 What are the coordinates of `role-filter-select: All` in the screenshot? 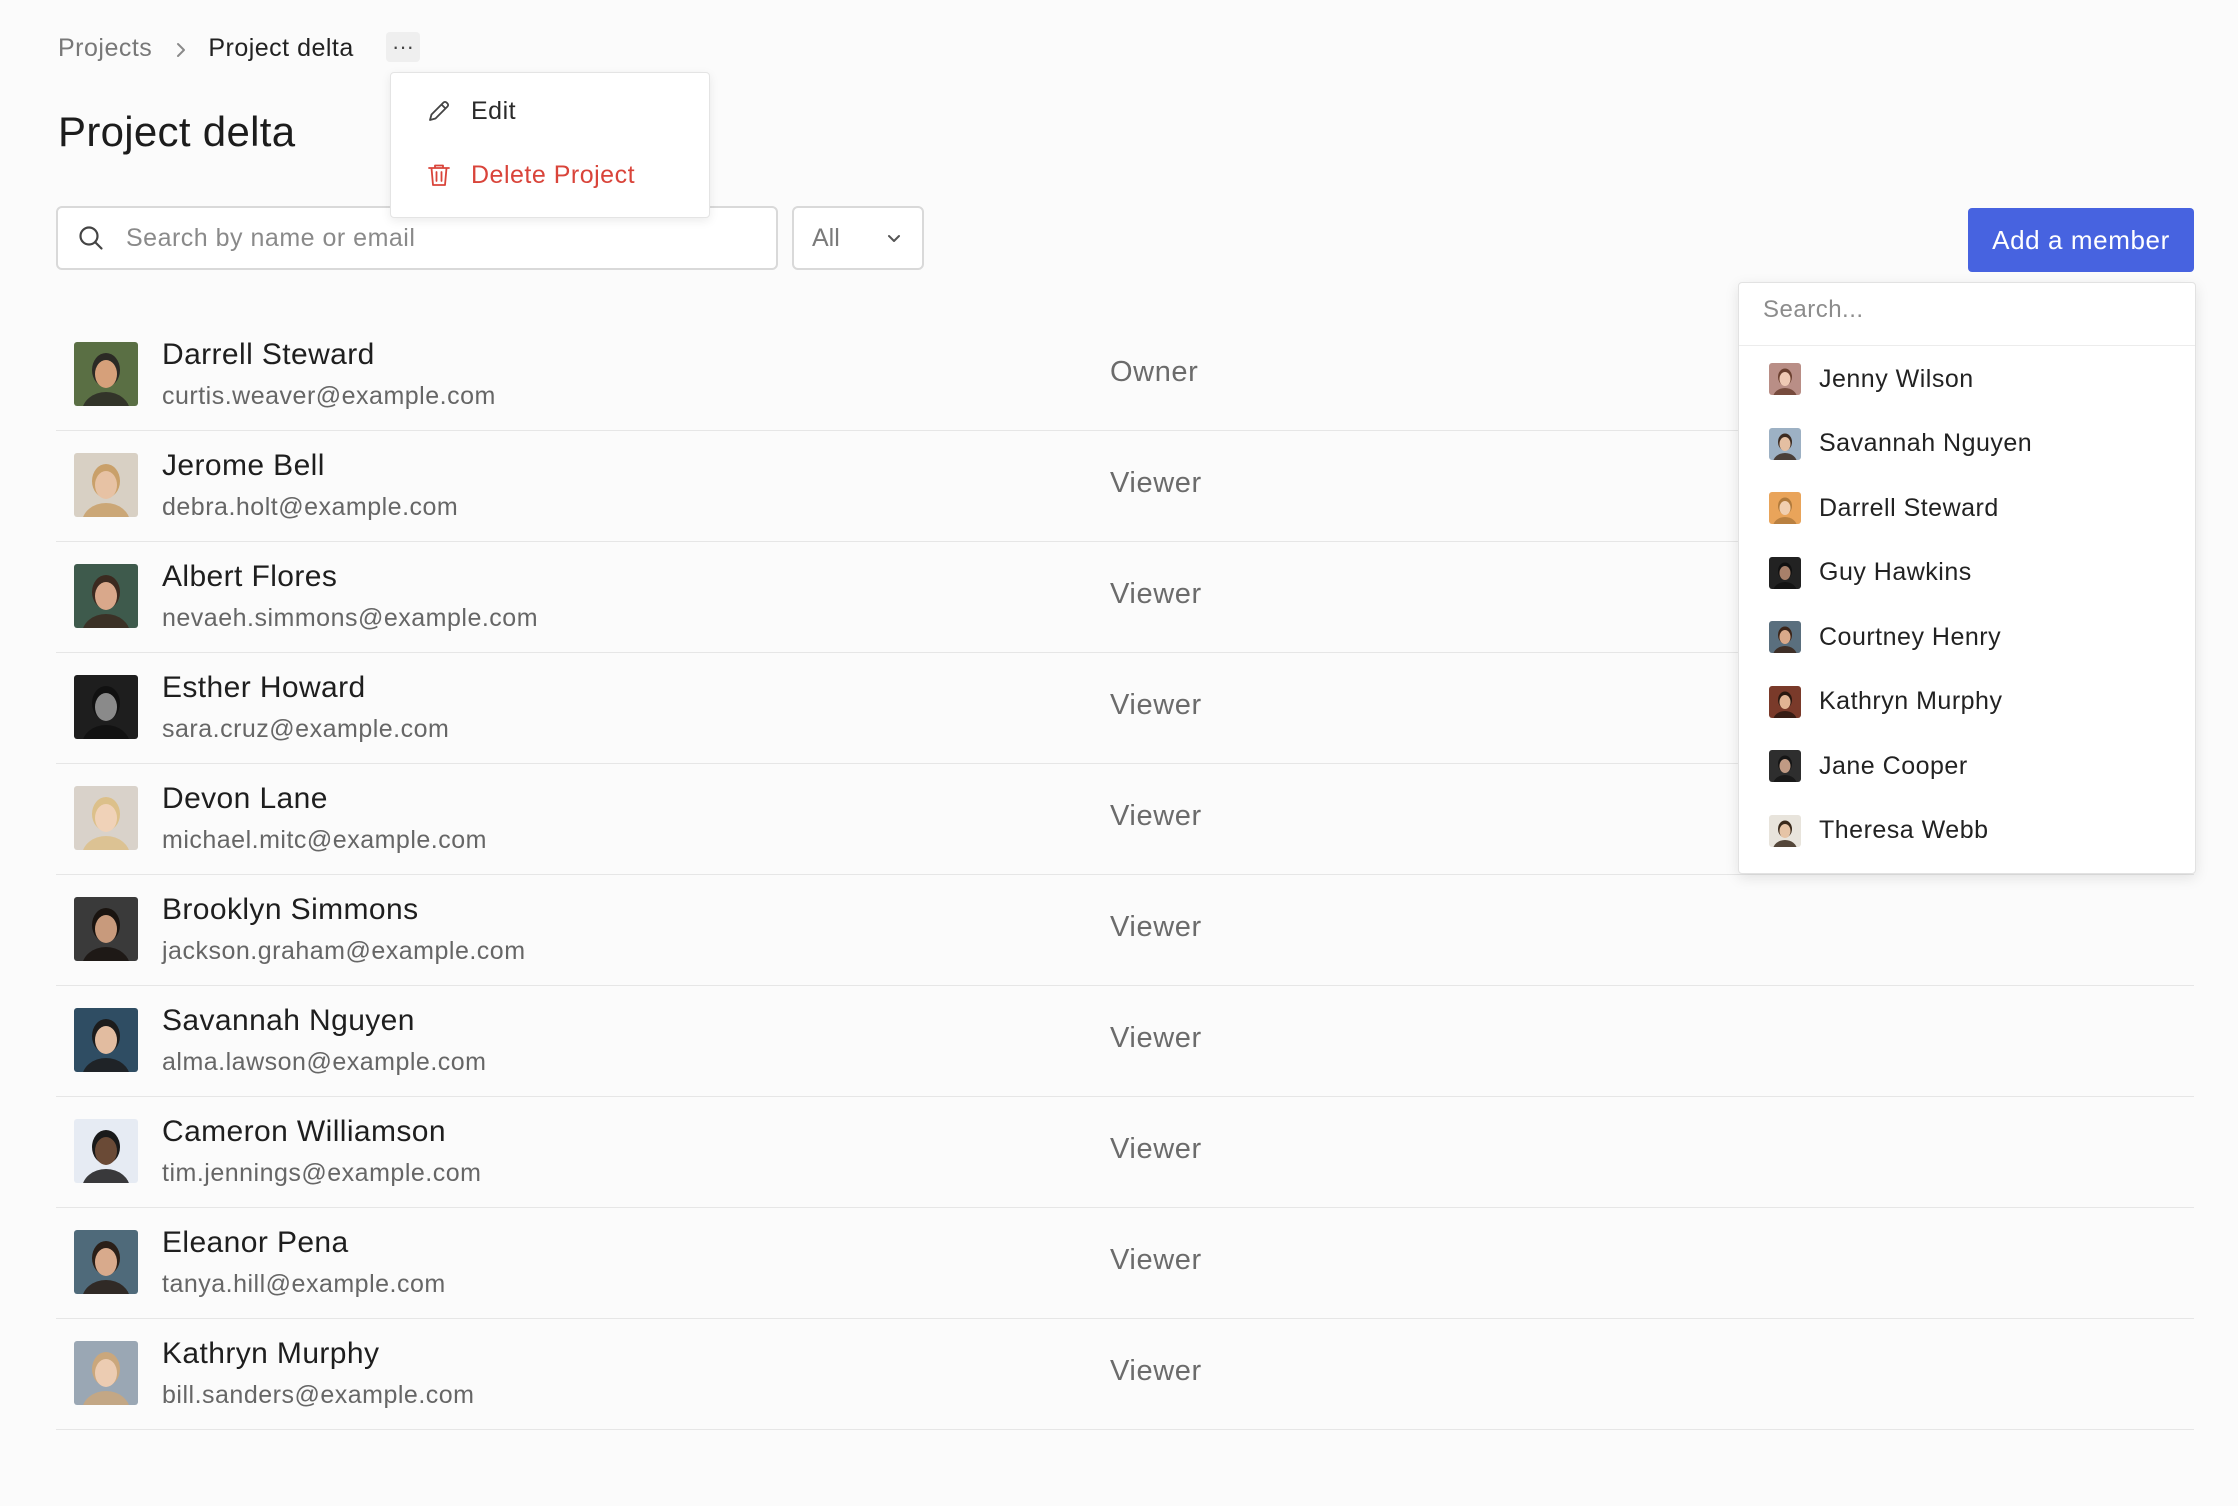 It's located at (858, 238).